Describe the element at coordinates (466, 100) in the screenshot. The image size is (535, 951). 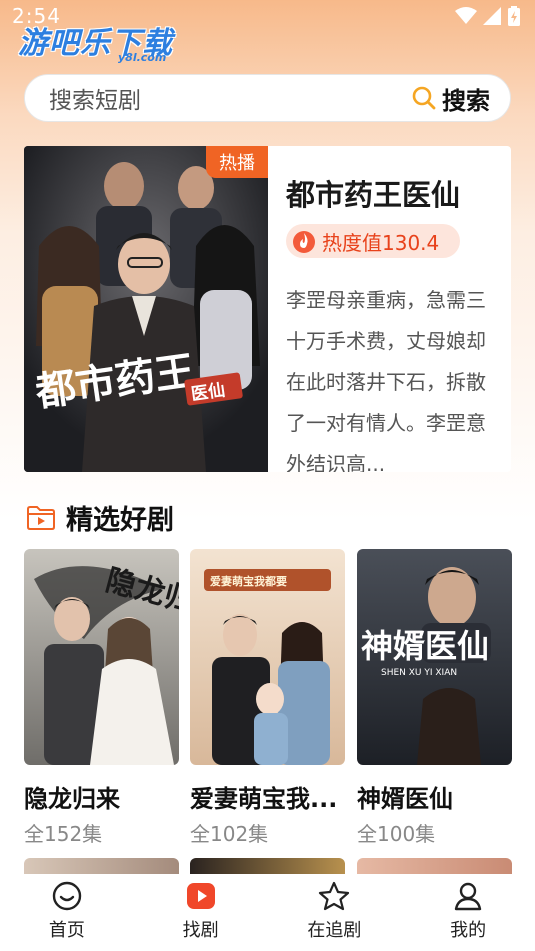
I see `search-button-label: 搜索` at that location.